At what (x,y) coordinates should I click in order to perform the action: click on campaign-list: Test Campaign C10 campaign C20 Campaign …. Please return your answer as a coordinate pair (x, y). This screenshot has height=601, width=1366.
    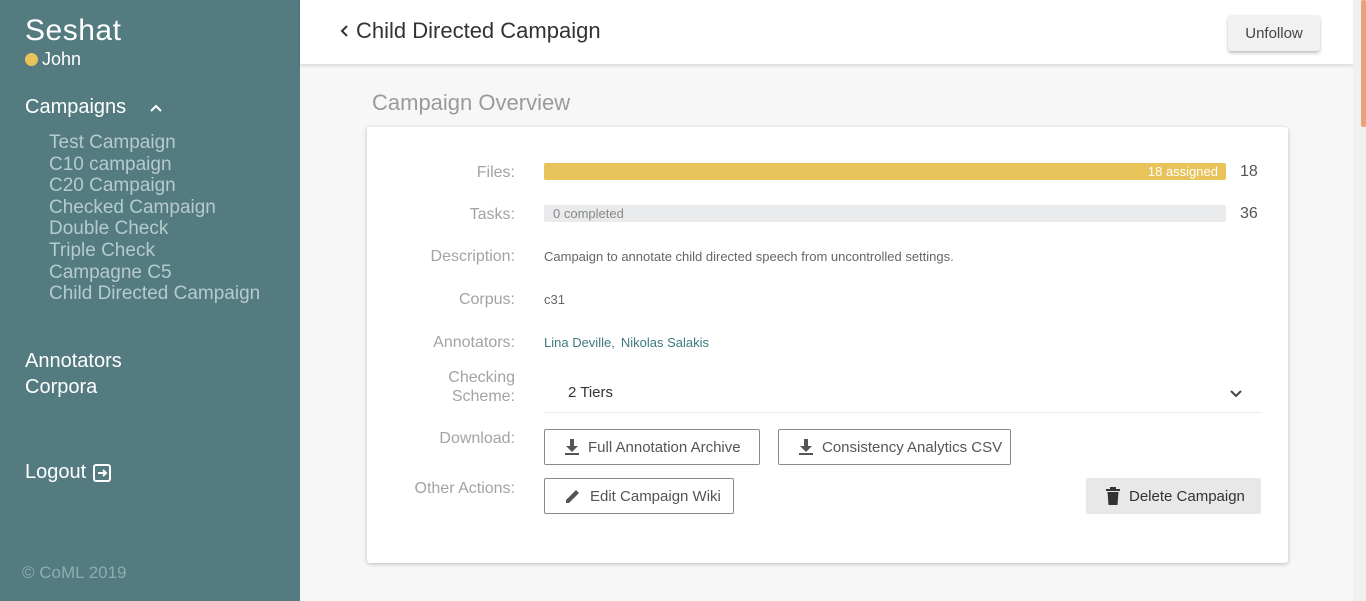
    Looking at the image, I should click on (164, 218).